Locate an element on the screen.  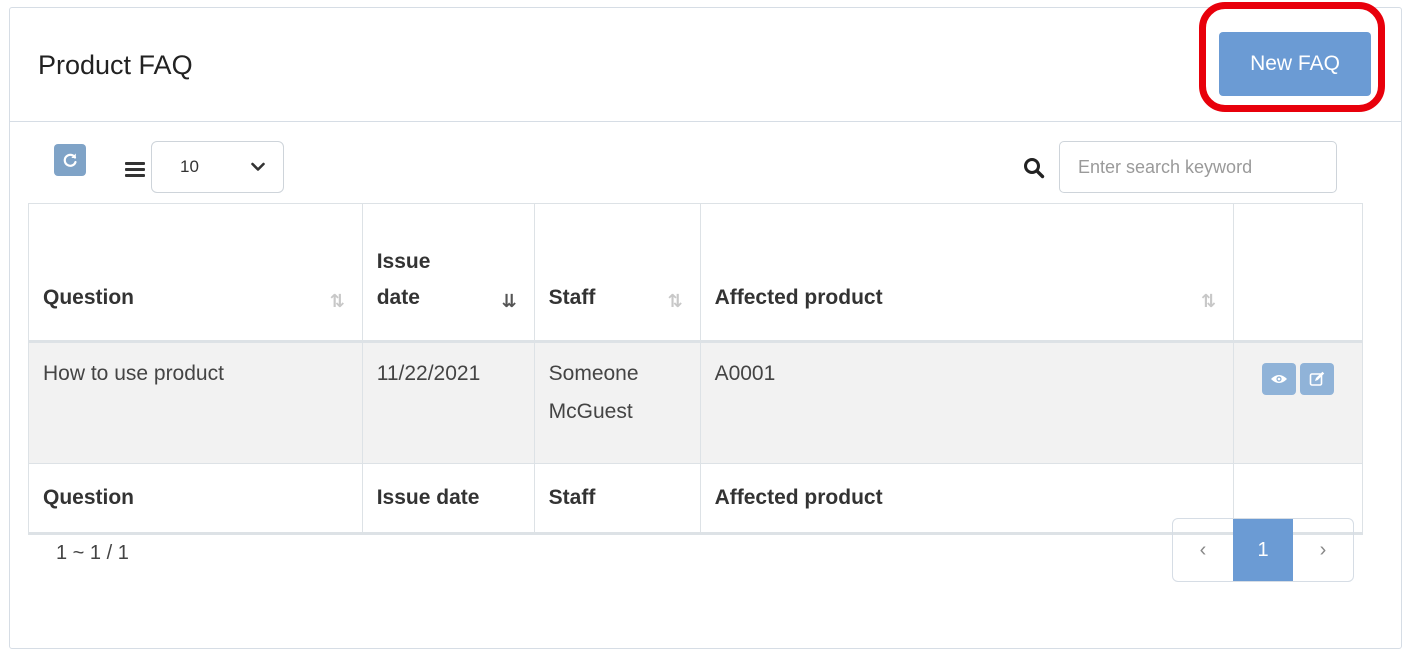
prev-page-button: ‹ is located at coordinates (1203, 550).